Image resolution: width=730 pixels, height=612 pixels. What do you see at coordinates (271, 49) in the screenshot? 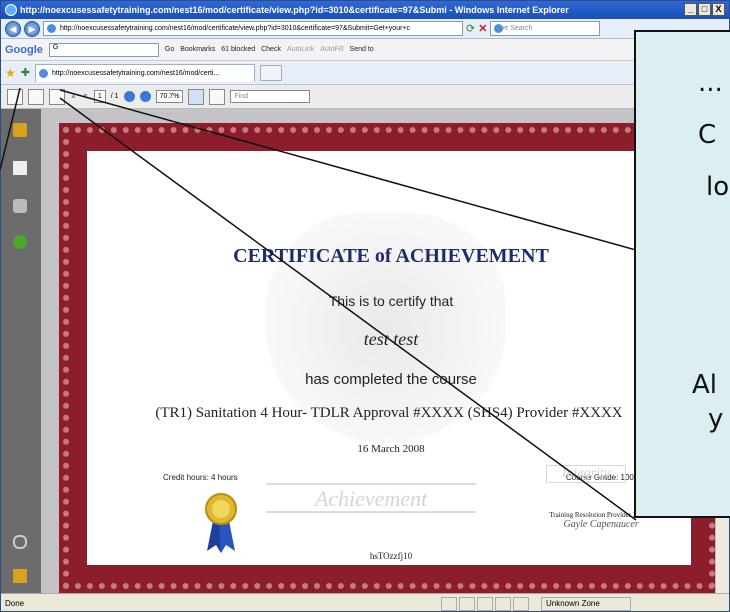
I see `spell-check-button: Check` at bounding box center [271, 49].